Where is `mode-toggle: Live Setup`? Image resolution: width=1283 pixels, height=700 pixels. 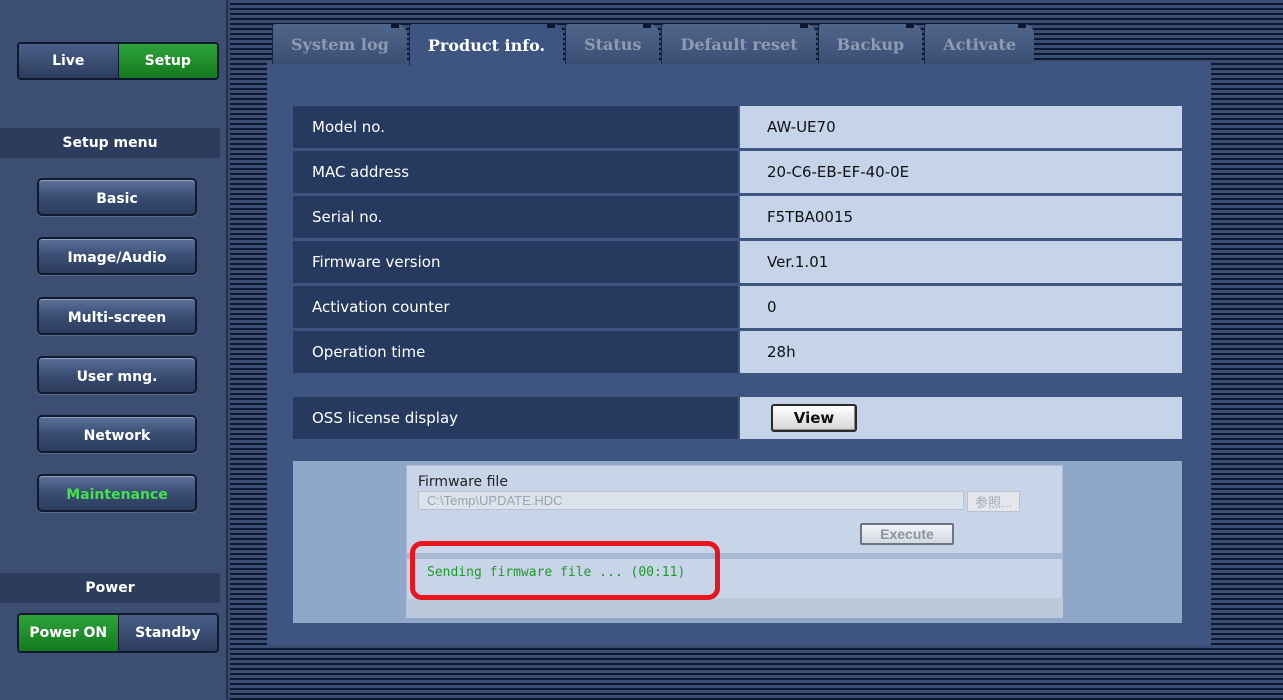
mode-toggle: Live Setup is located at coordinates (118, 61).